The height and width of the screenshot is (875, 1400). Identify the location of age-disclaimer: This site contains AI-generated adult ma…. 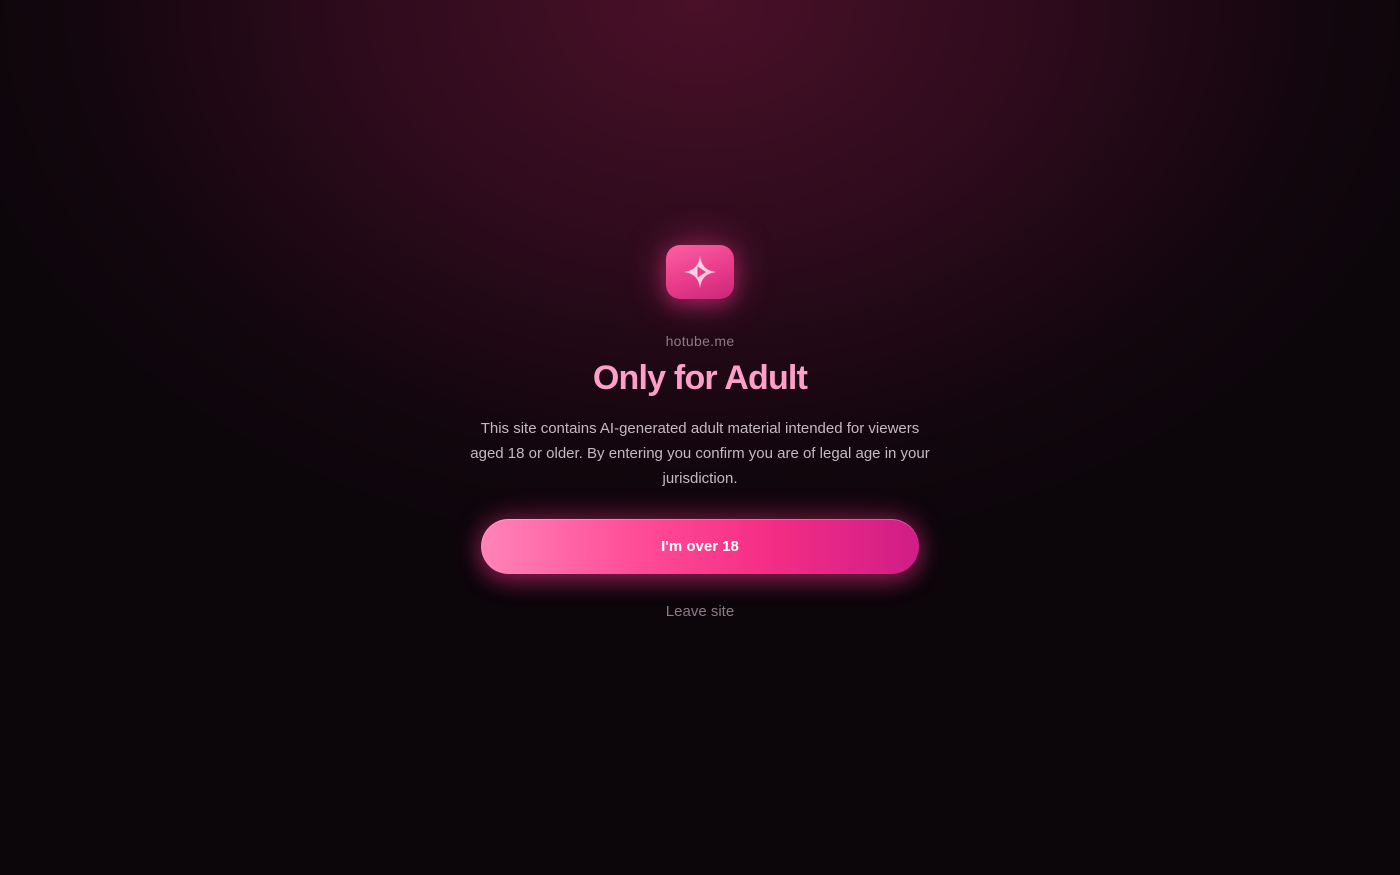
(700, 453).